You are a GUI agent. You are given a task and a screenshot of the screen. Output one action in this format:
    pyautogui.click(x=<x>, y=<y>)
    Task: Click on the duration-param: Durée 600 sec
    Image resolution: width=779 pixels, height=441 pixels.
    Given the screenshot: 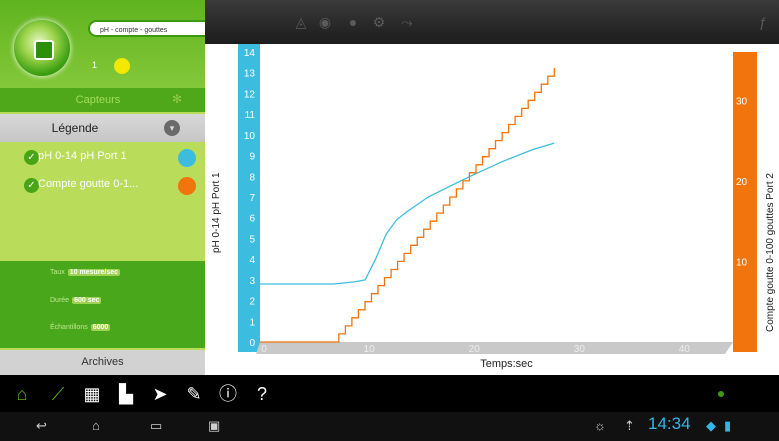 What is the action you would take?
    pyautogui.click(x=76, y=300)
    